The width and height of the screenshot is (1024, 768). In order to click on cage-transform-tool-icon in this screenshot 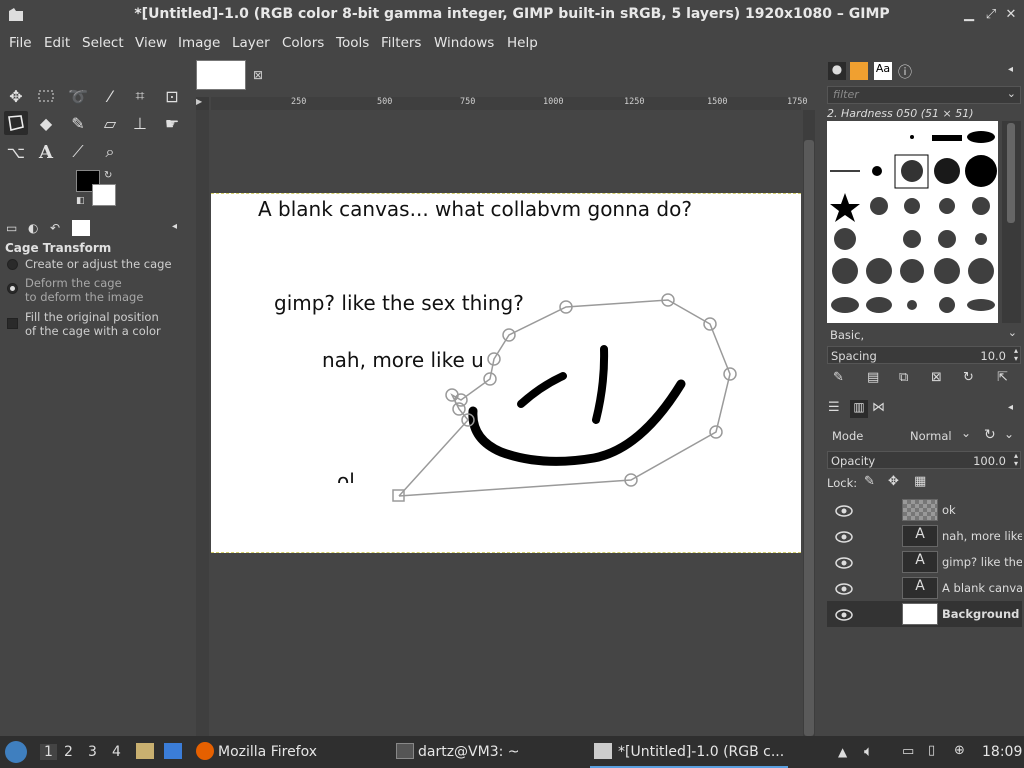, I will do `click(16, 123)`.